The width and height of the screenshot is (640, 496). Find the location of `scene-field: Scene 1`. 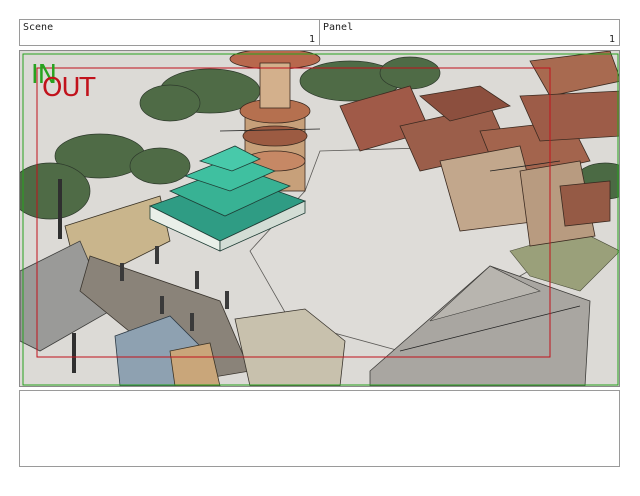

scene-field: Scene 1 is located at coordinates (169, 32).